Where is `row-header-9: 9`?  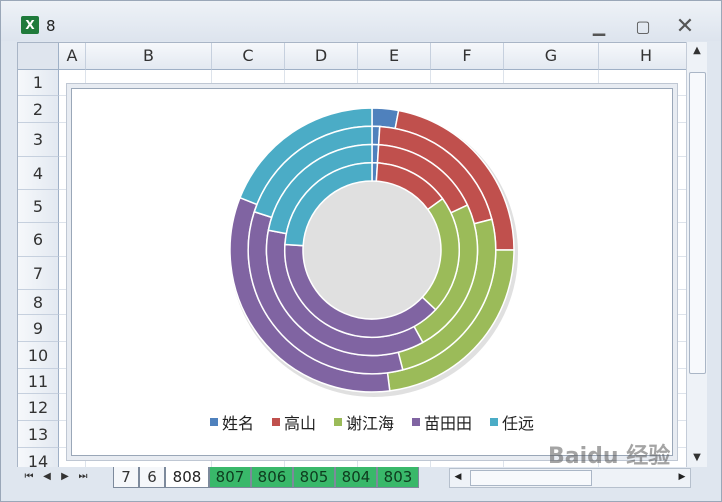
row-header-9: 9 is located at coordinates (38, 328).